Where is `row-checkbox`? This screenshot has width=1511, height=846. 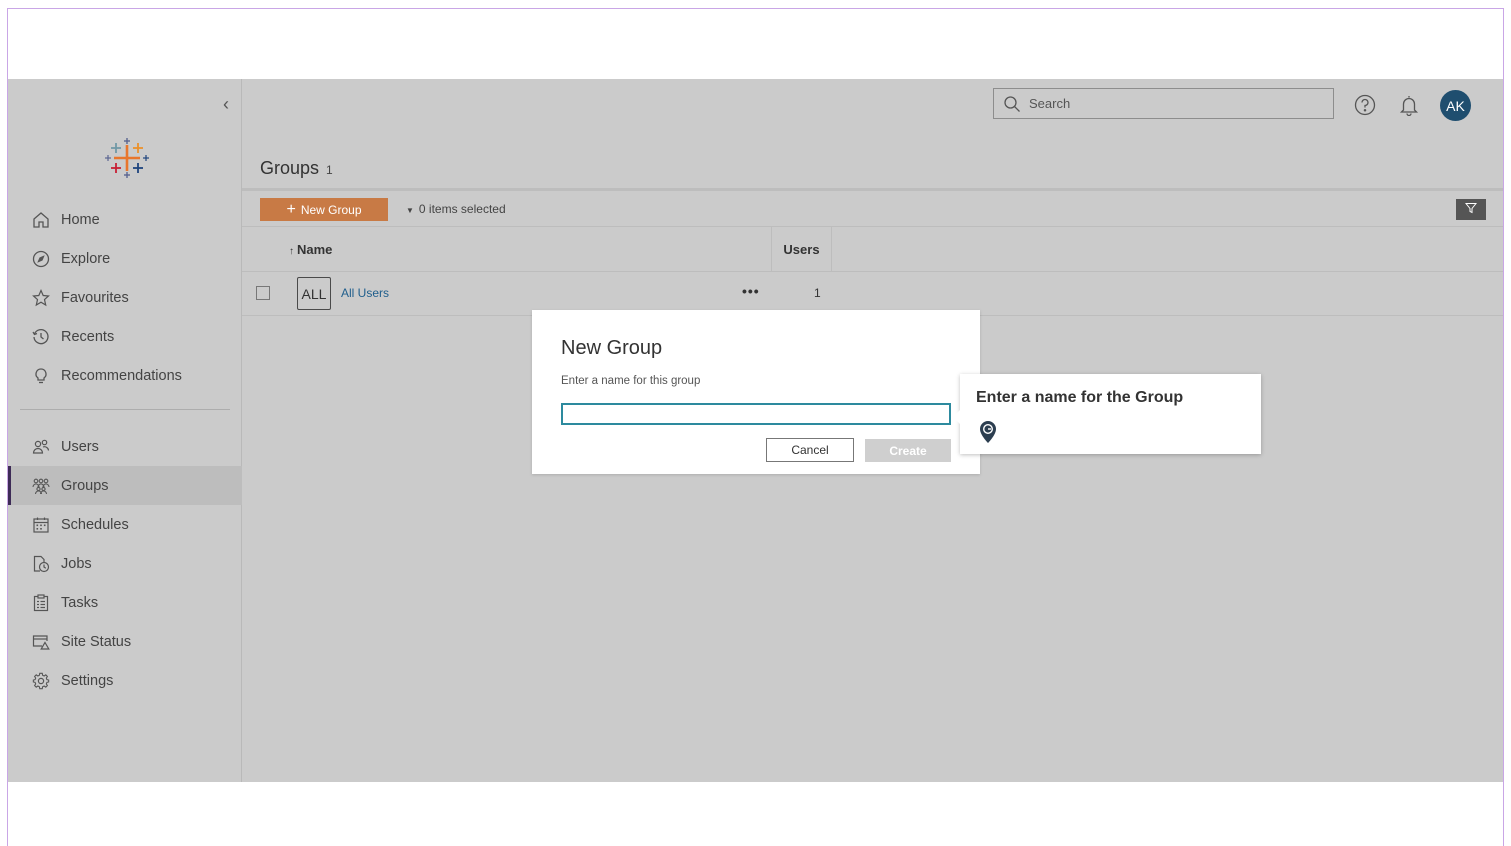 row-checkbox is located at coordinates (263, 293).